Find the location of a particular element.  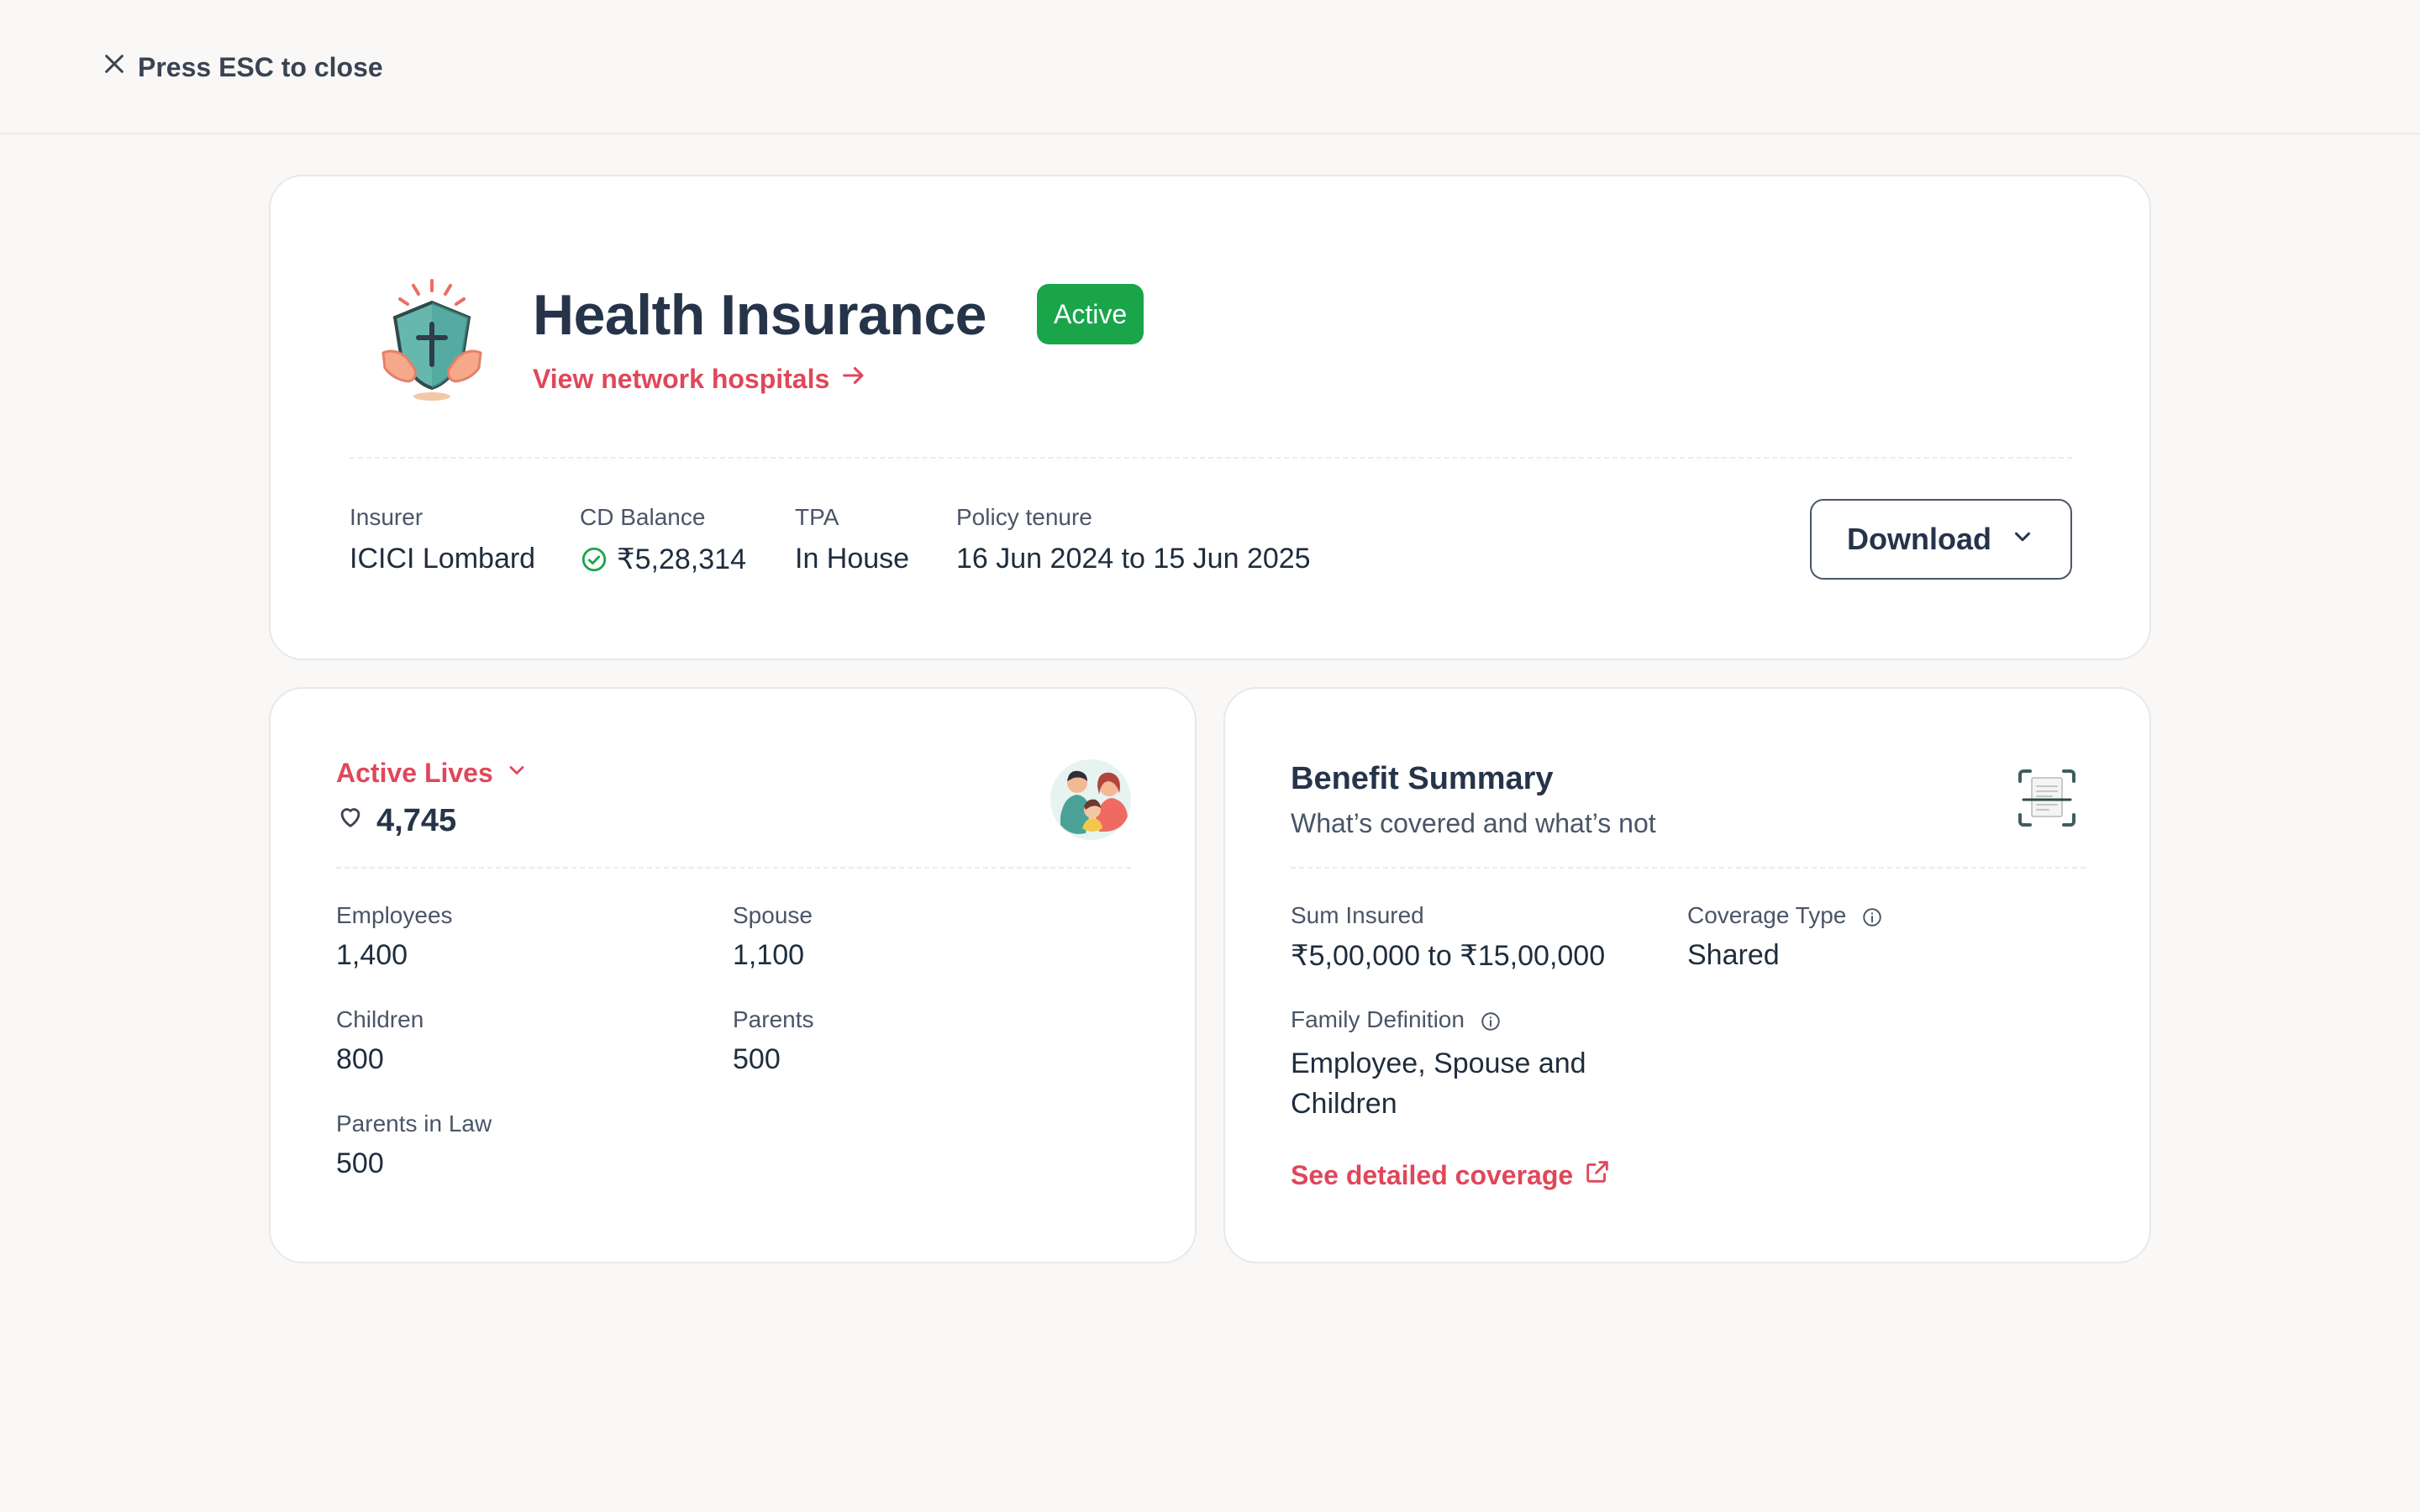

stat-value: 800 is located at coordinates (360, 1059).